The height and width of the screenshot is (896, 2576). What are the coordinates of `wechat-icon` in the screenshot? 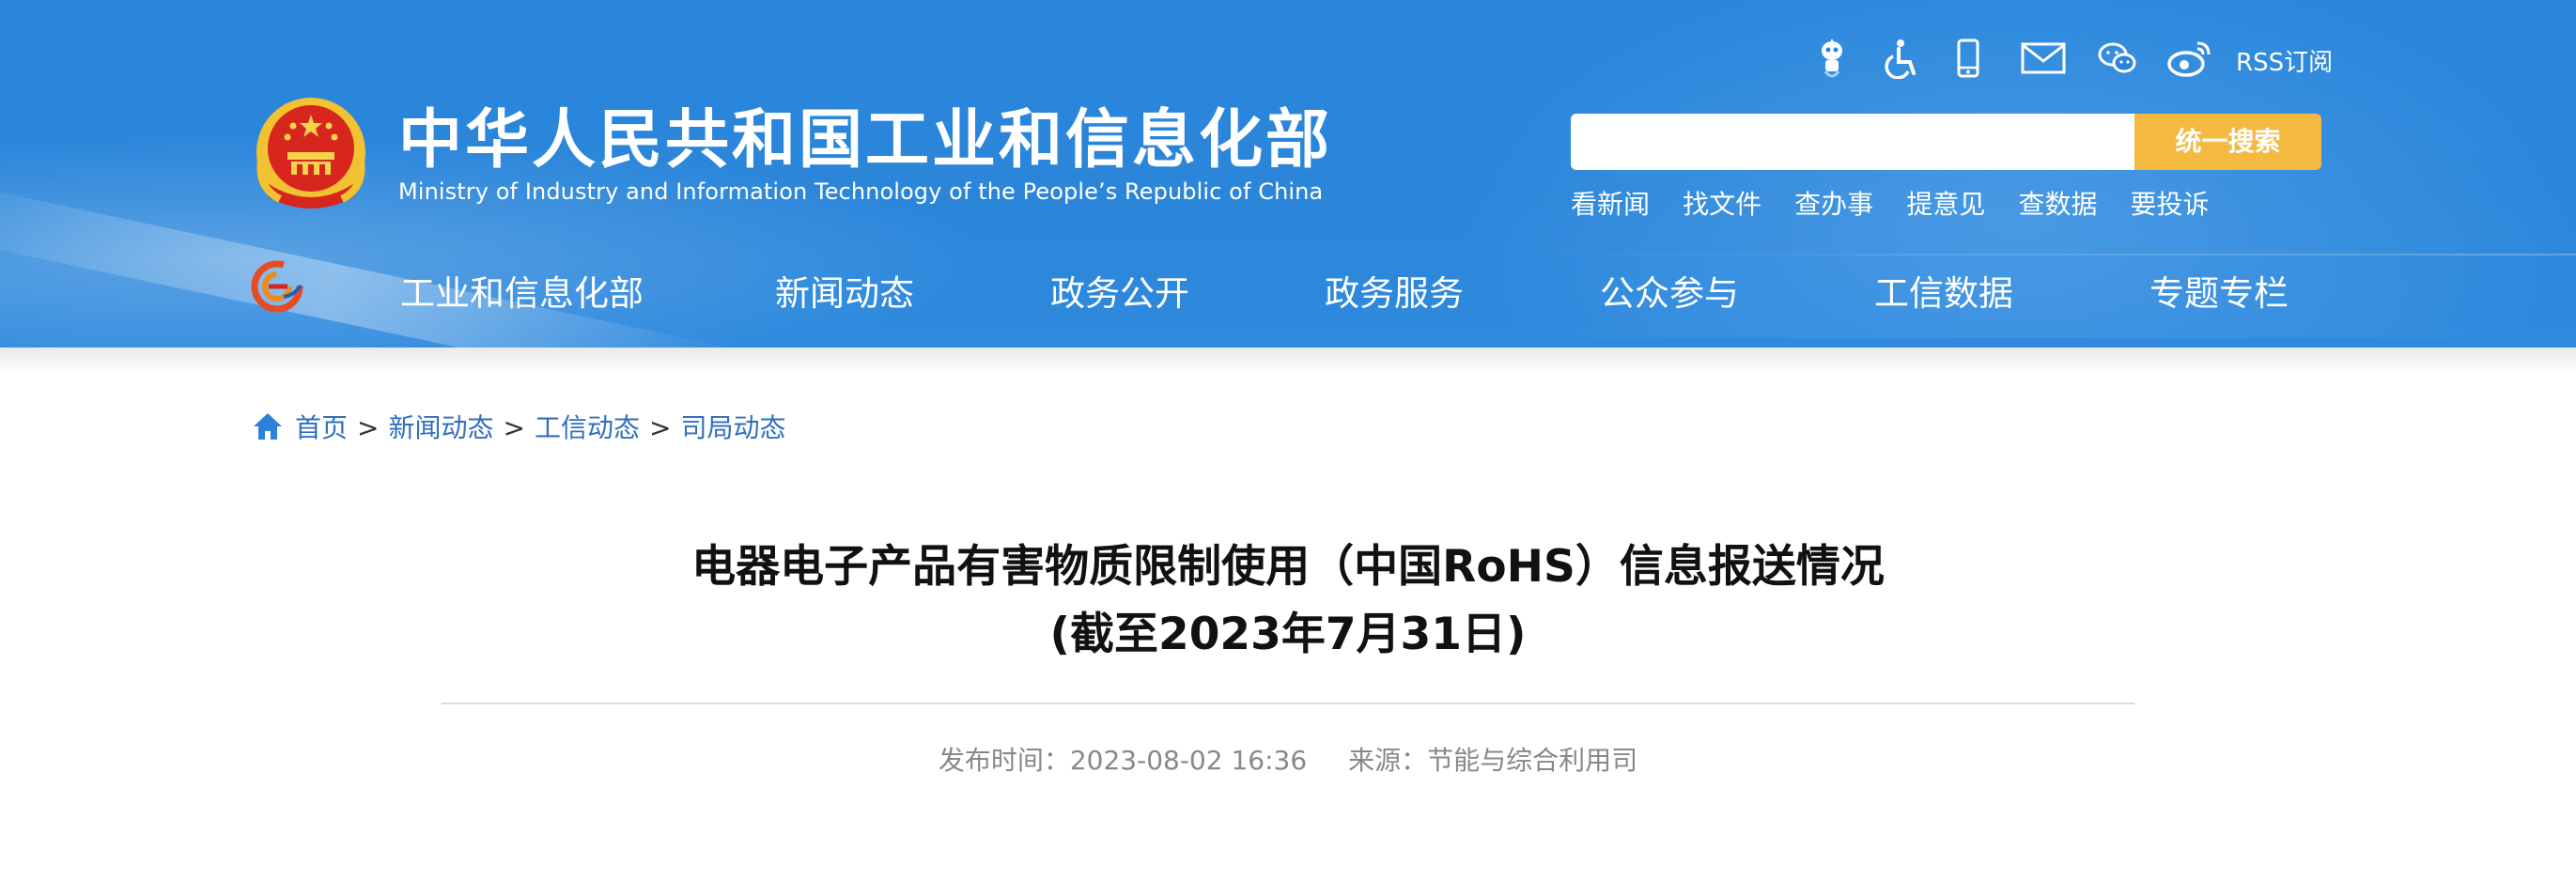 It's located at (2118, 58).